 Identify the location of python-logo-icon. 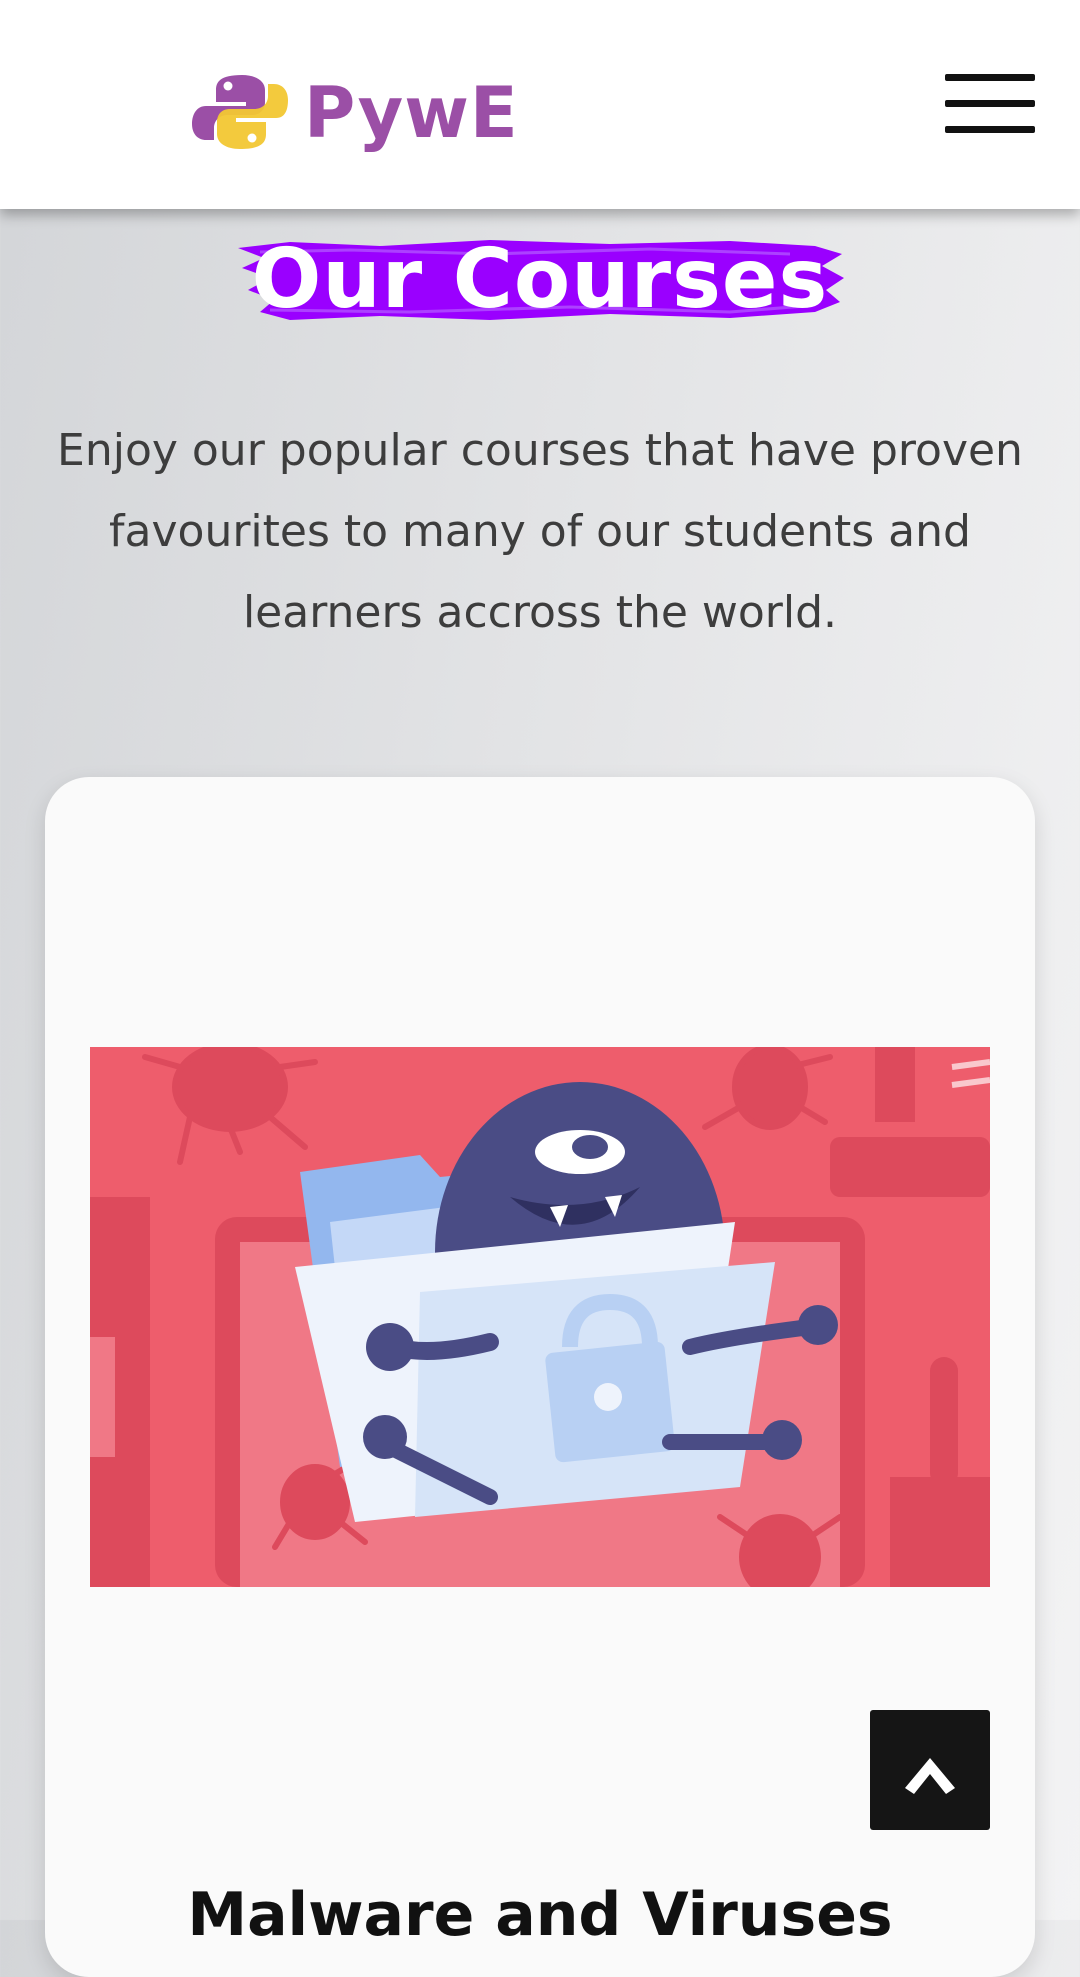
(240, 112).